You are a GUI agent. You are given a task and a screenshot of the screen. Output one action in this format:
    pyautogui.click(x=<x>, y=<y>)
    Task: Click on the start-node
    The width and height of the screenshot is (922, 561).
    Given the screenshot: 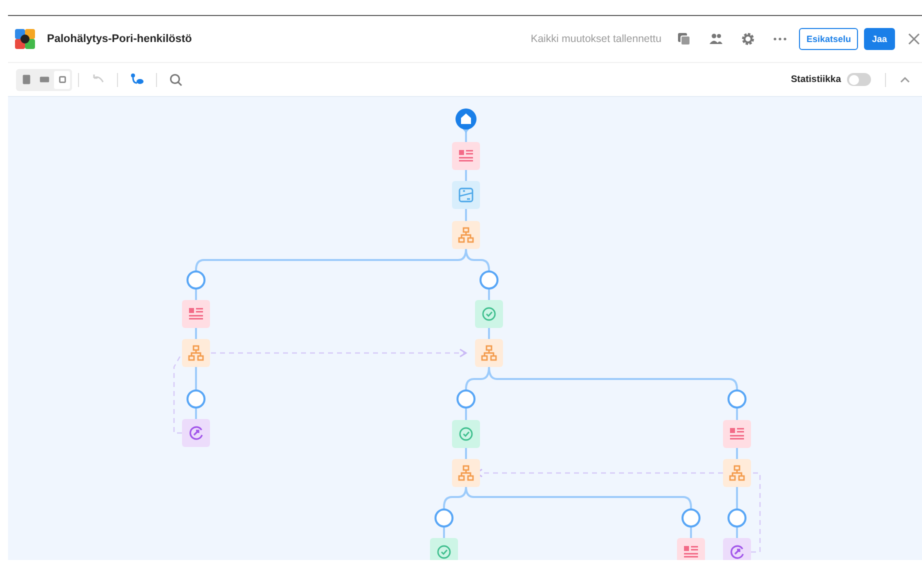 What is the action you would take?
    pyautogui.click(x=466, y=120)
    